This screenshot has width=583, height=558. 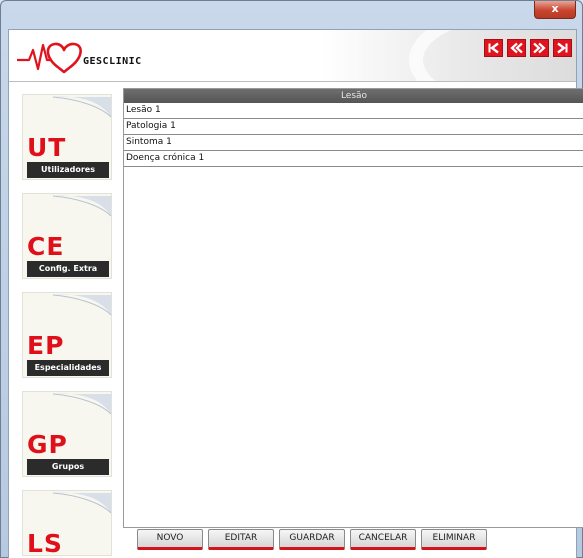 I want to click on app-header: GESCLINIC, so click(x=292, y=56).